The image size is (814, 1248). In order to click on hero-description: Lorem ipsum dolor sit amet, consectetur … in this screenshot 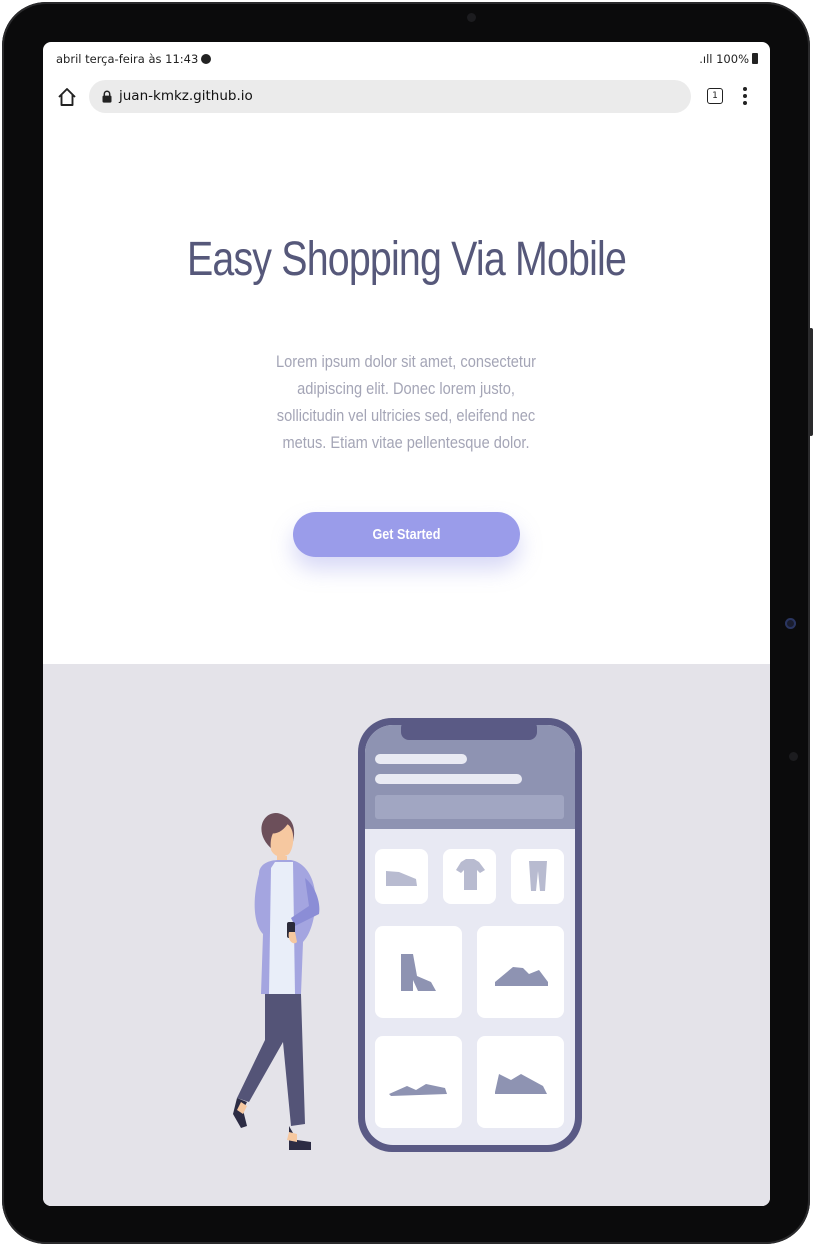, I will do `click(406, 402)`.